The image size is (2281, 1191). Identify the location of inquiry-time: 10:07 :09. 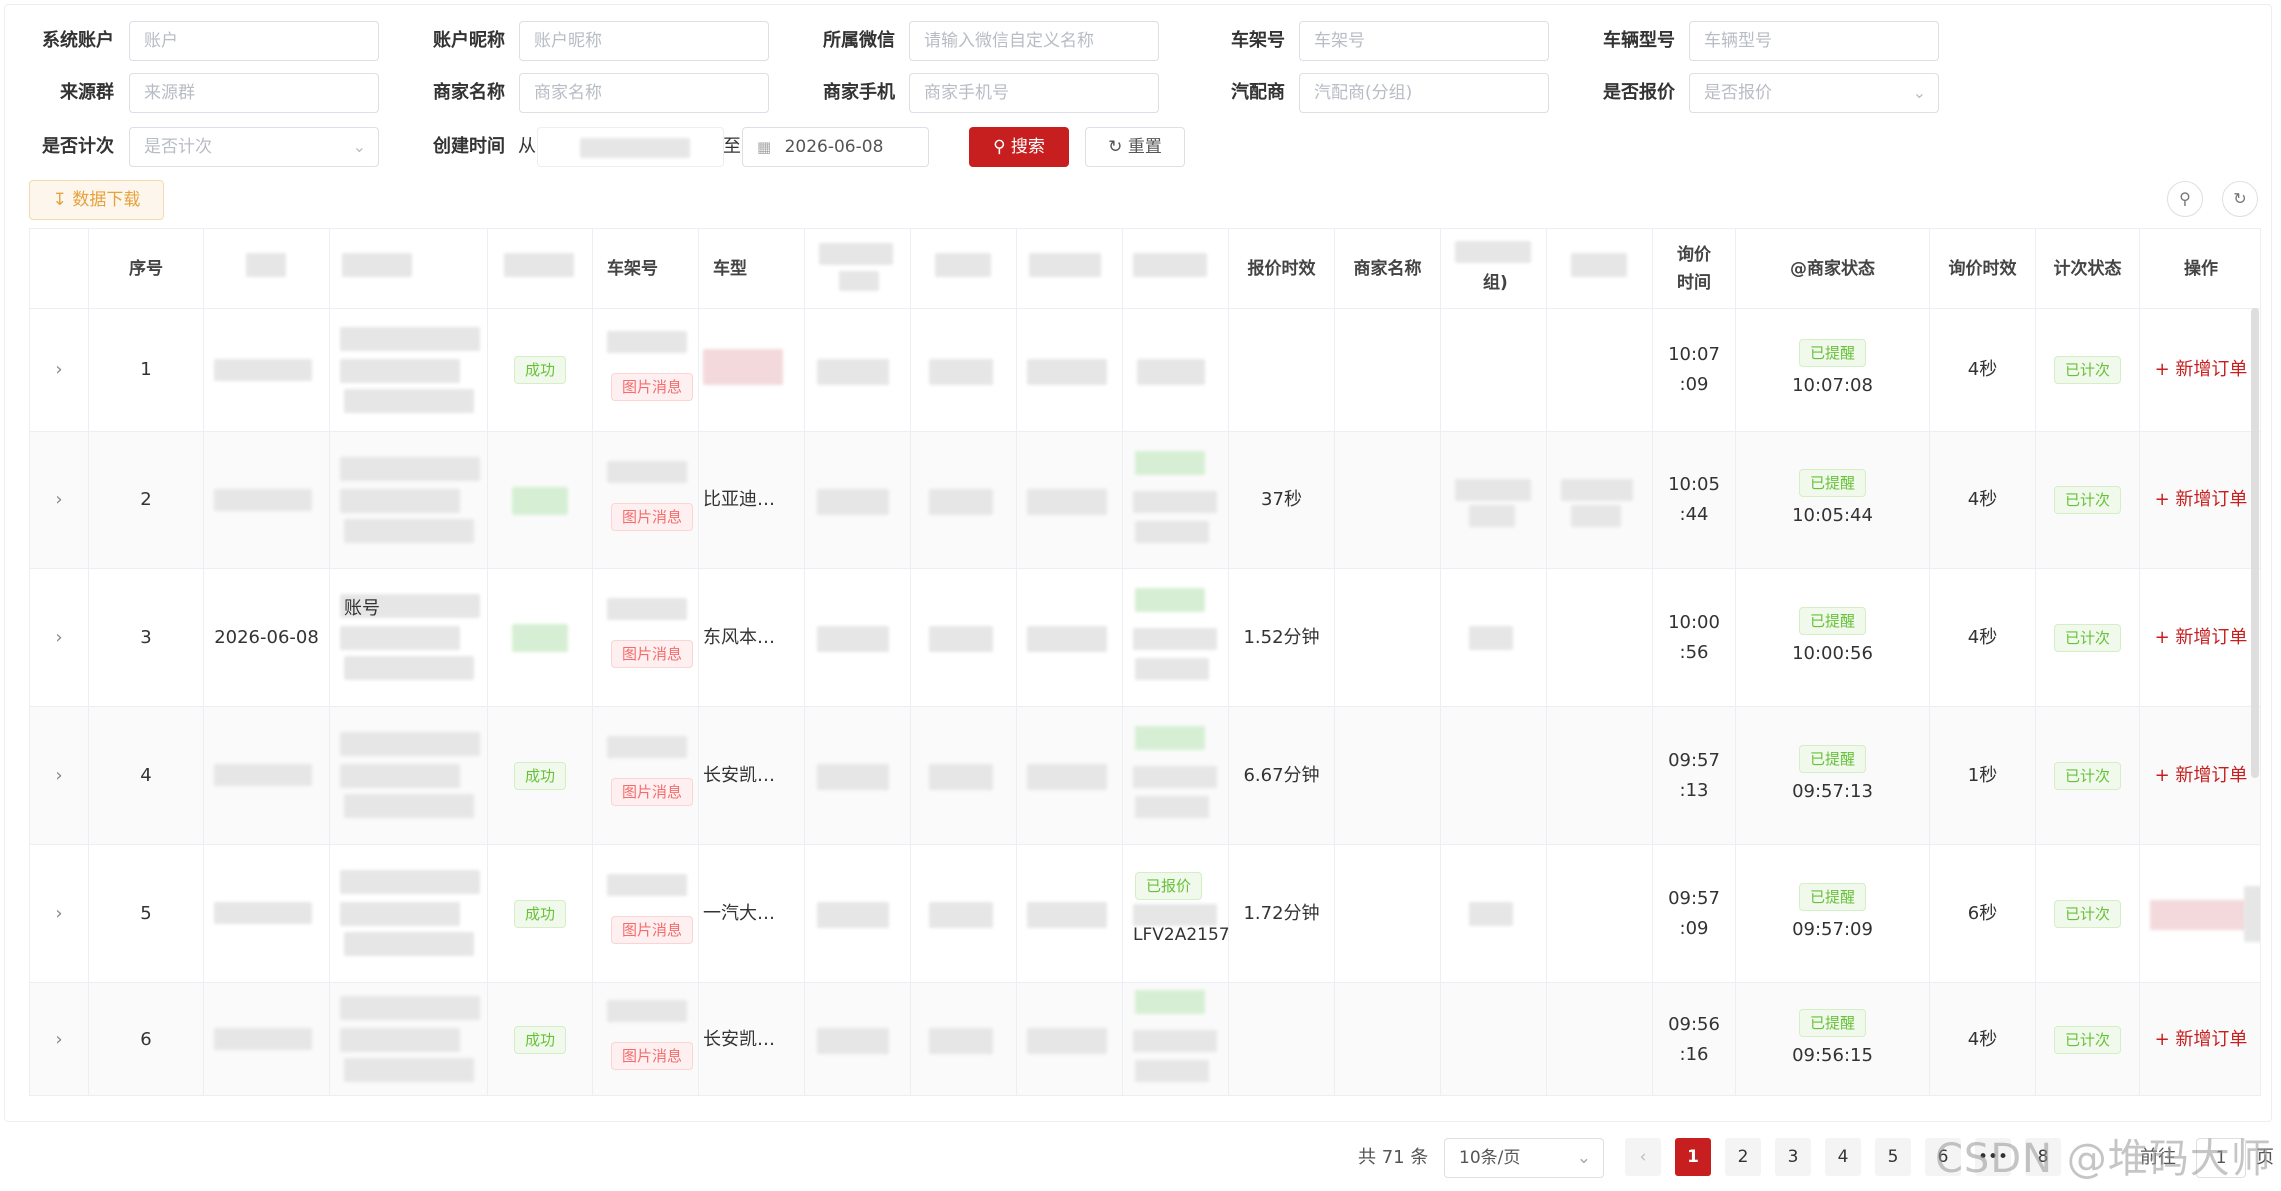
(1694, 369).